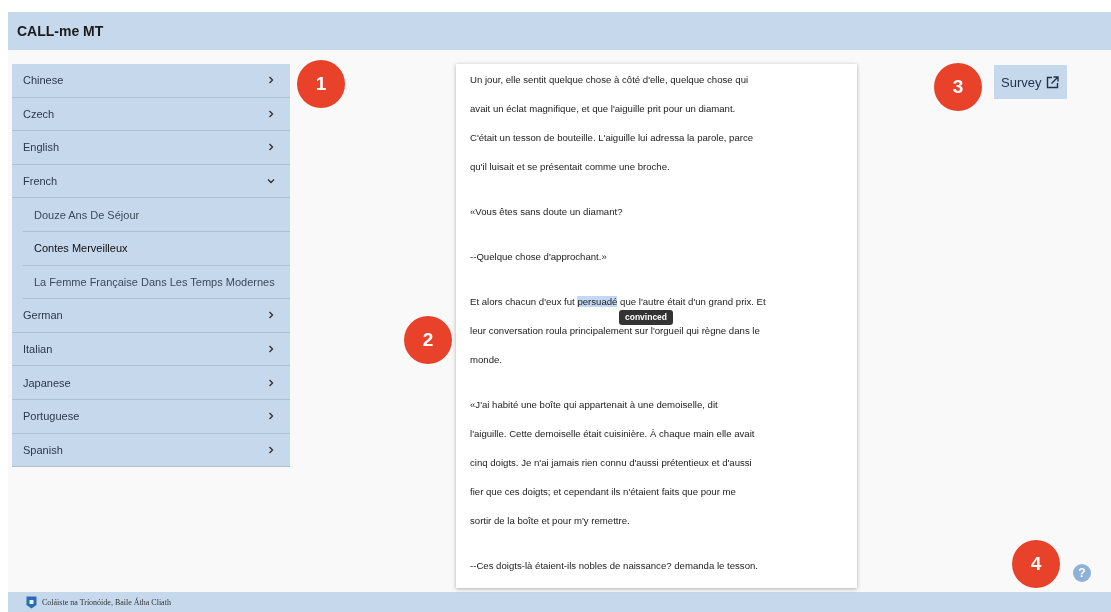 This screenshot has height=612, width=1111. Describe the element at coordinates (106, 602) in the screenshot. I see `institution-name: Coláiste na Tríonóide, Baile Átha Cliath` at that location.